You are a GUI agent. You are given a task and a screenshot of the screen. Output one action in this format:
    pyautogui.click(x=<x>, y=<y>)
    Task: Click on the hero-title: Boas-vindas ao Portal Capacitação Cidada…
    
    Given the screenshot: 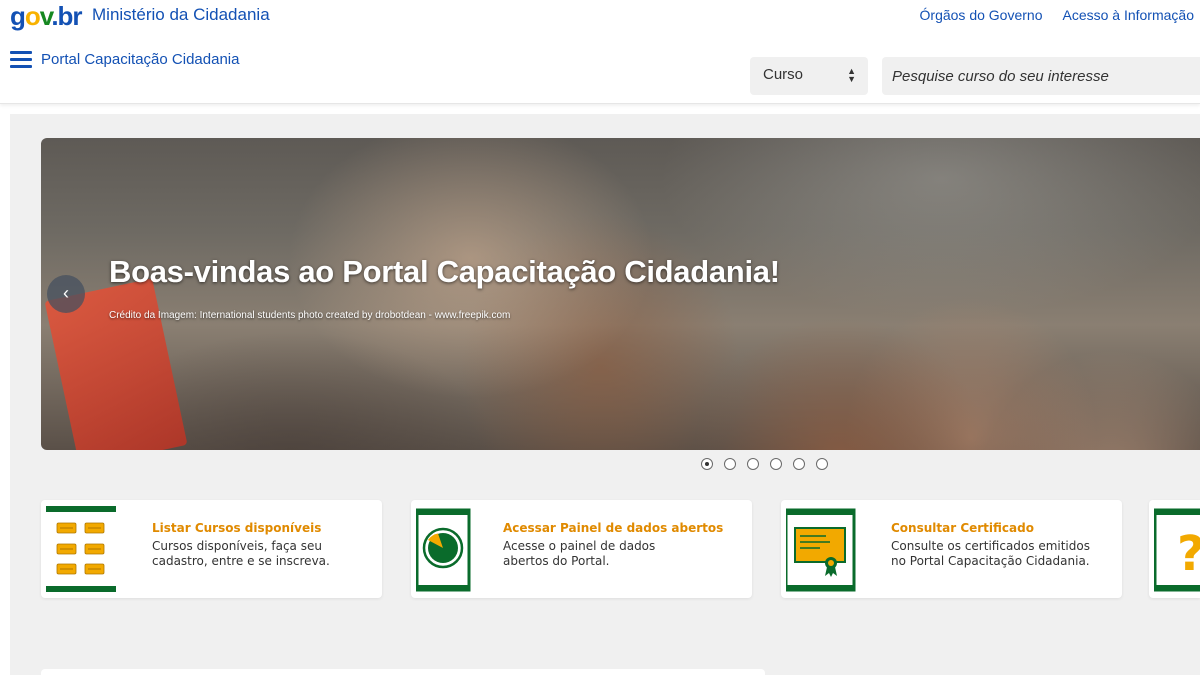 What is the action you would take?
    pyautogui.click(x=444, y=271)
    